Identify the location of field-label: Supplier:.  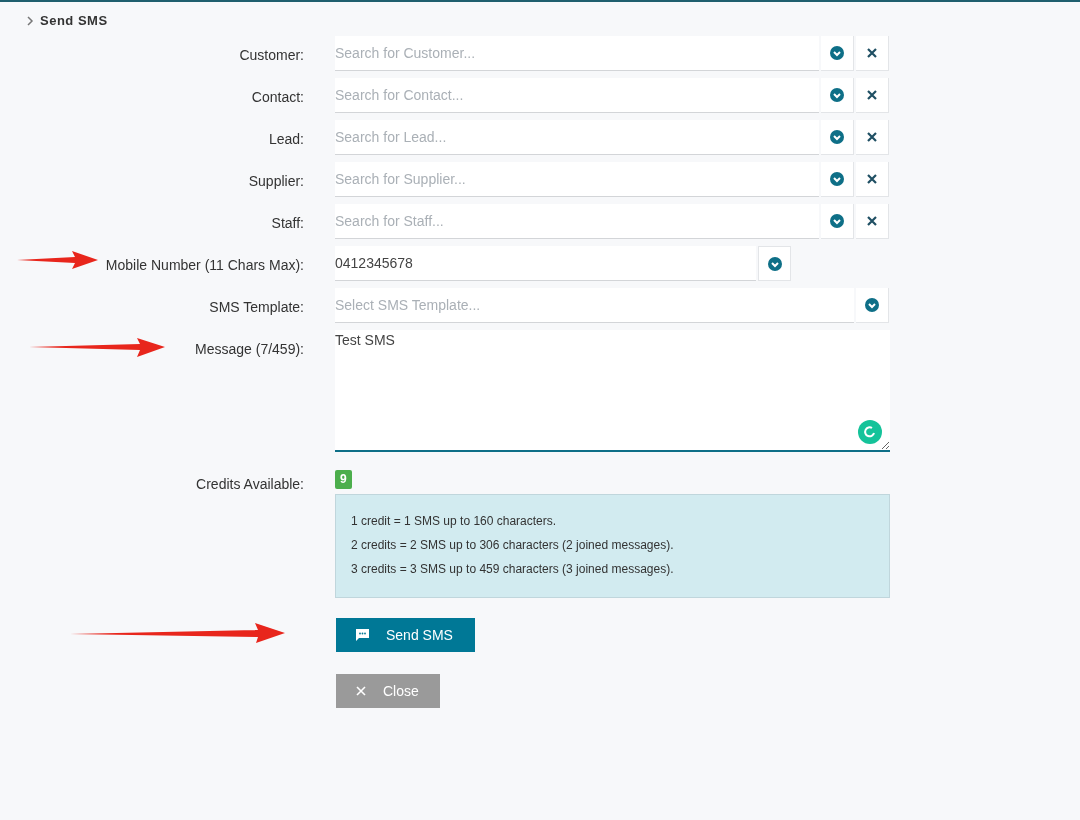
(276, 181).